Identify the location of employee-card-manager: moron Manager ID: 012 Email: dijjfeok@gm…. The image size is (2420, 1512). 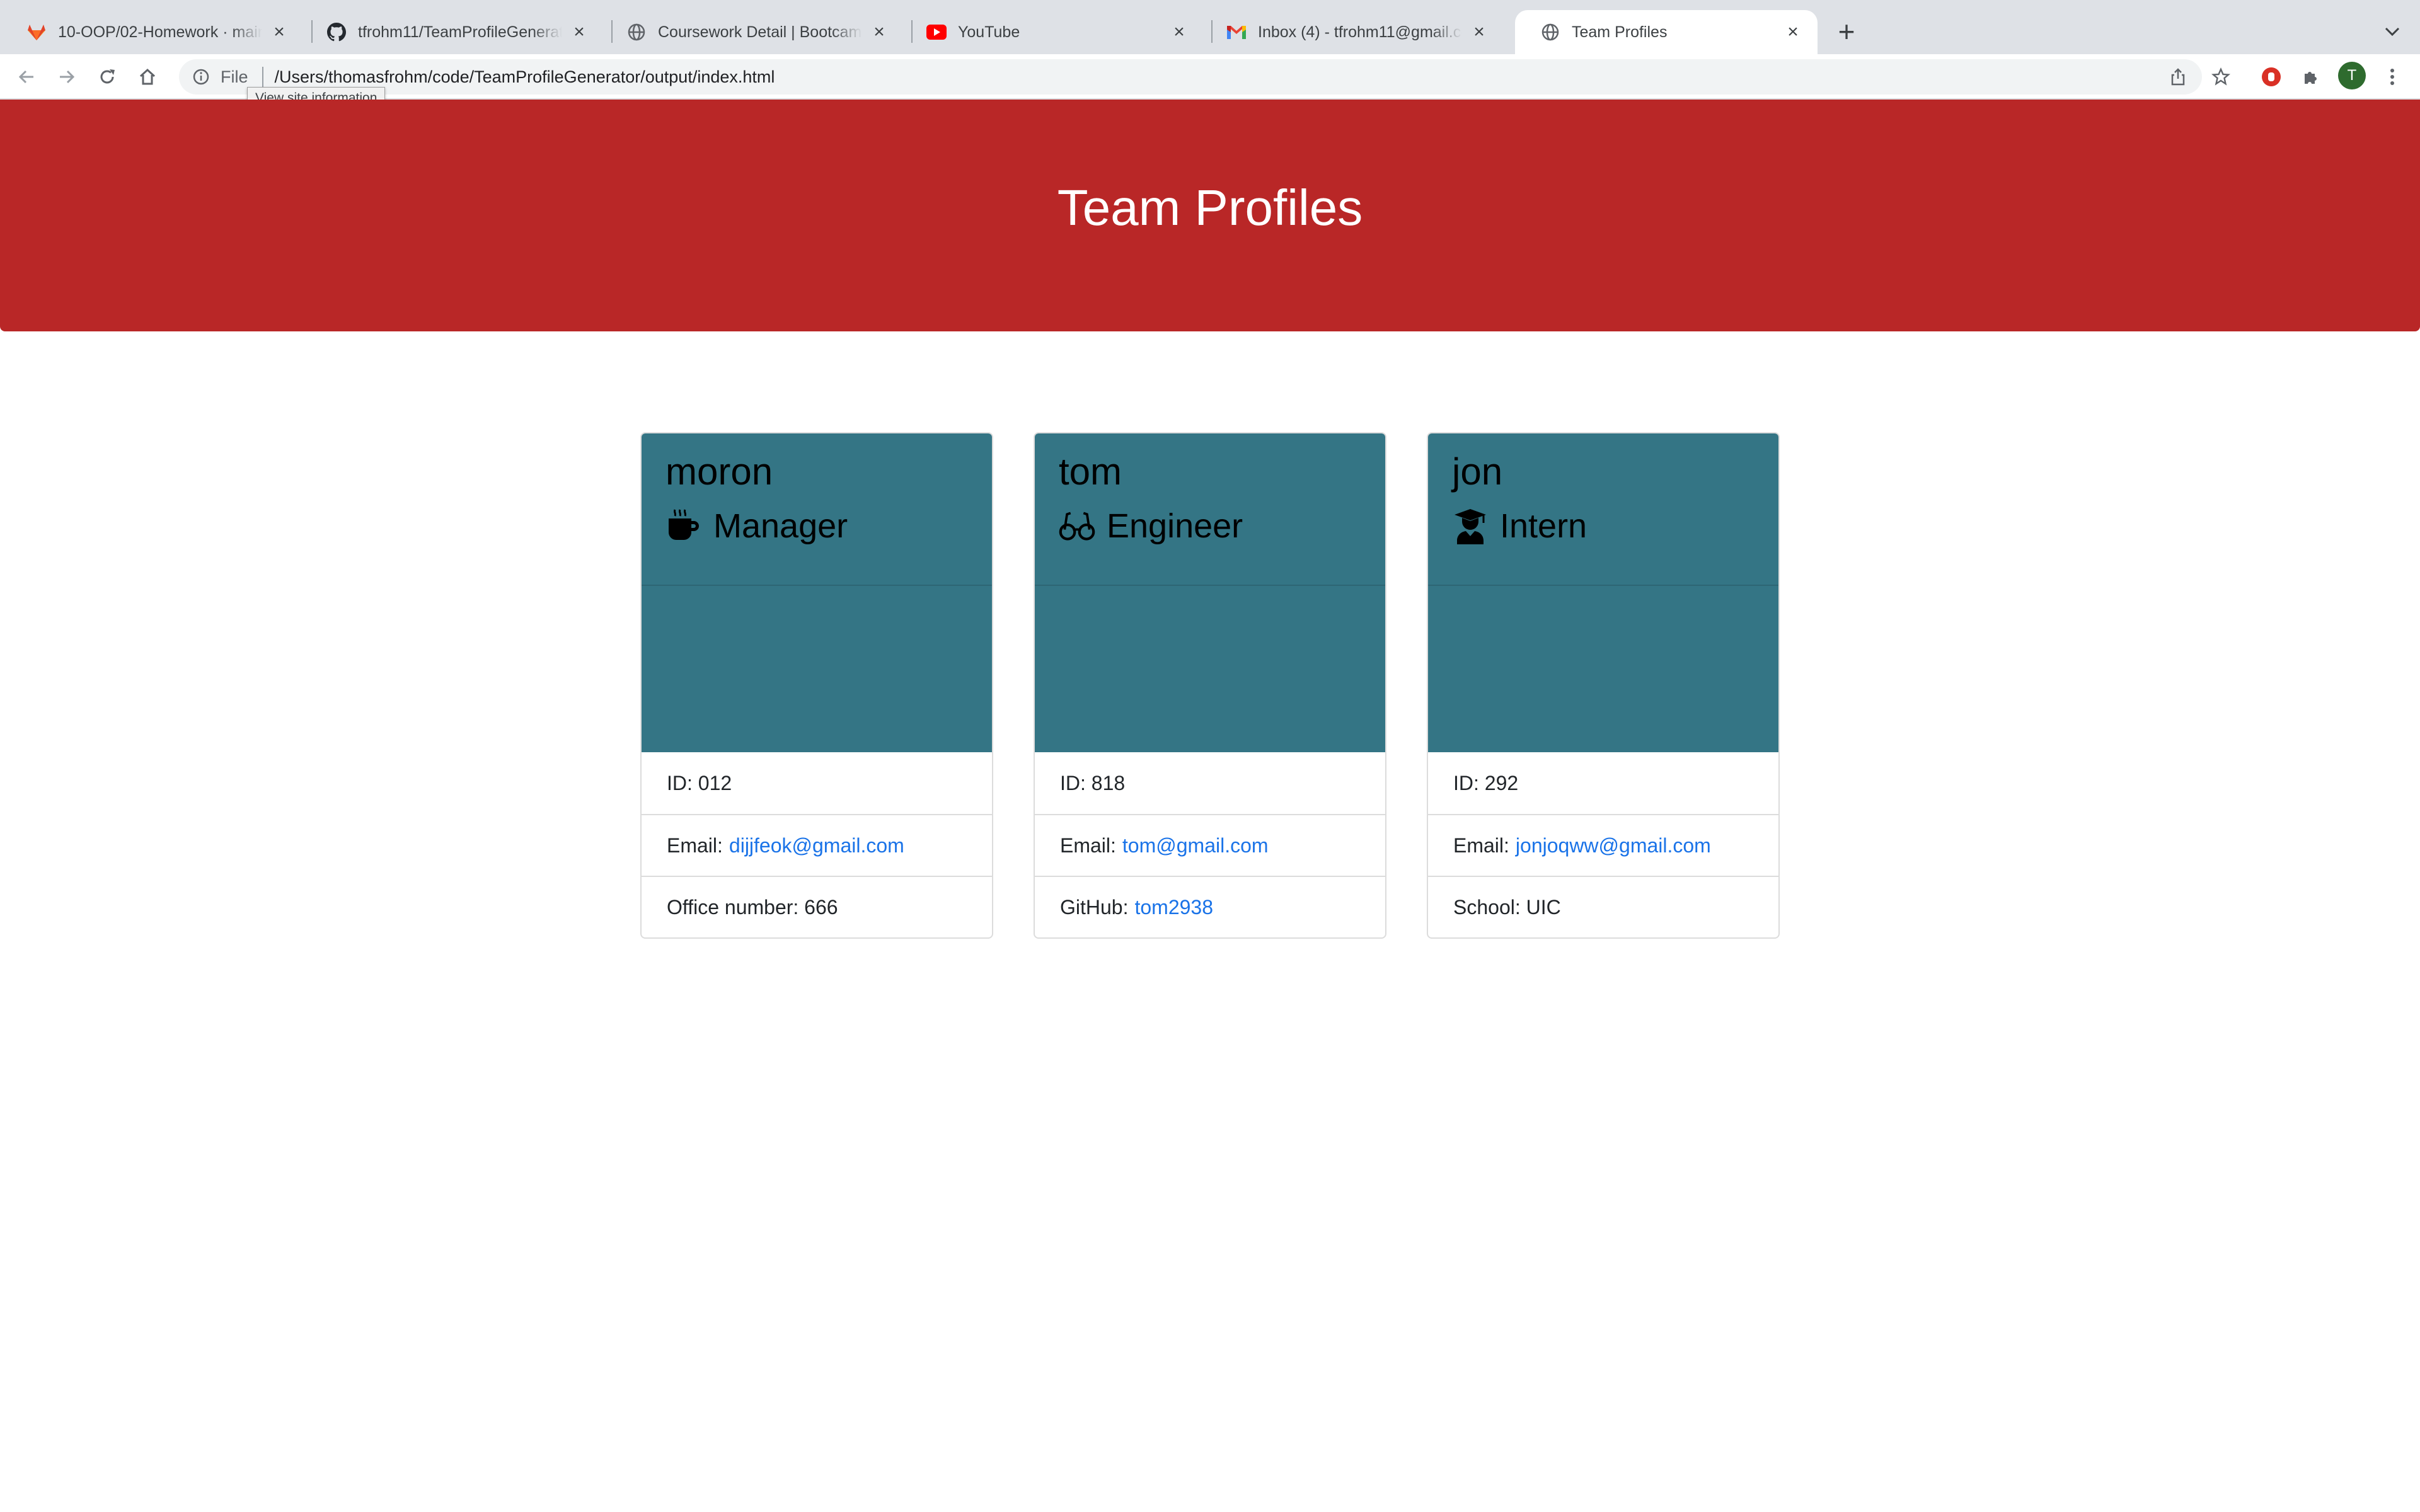
(816, 685).